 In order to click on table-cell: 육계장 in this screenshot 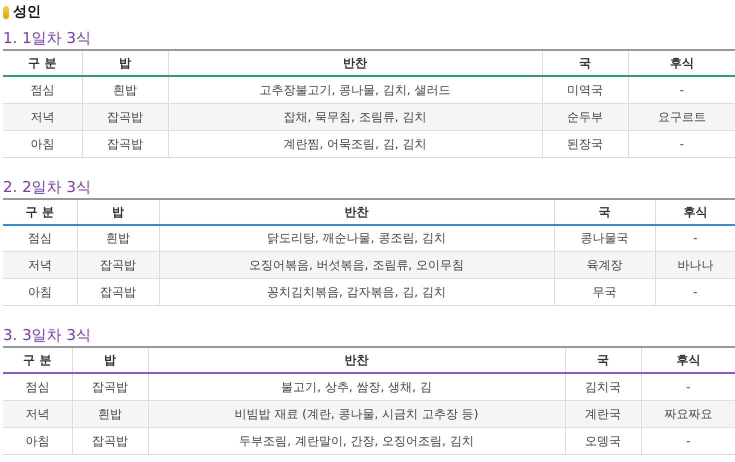, I will do `click(604, 265)`.